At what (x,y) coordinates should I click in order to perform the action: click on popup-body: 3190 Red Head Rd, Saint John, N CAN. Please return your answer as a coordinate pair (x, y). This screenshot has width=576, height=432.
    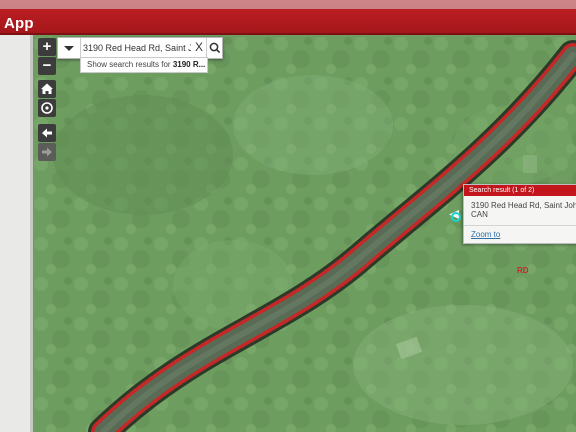
    Looking at the image, I should click on (520, 207).